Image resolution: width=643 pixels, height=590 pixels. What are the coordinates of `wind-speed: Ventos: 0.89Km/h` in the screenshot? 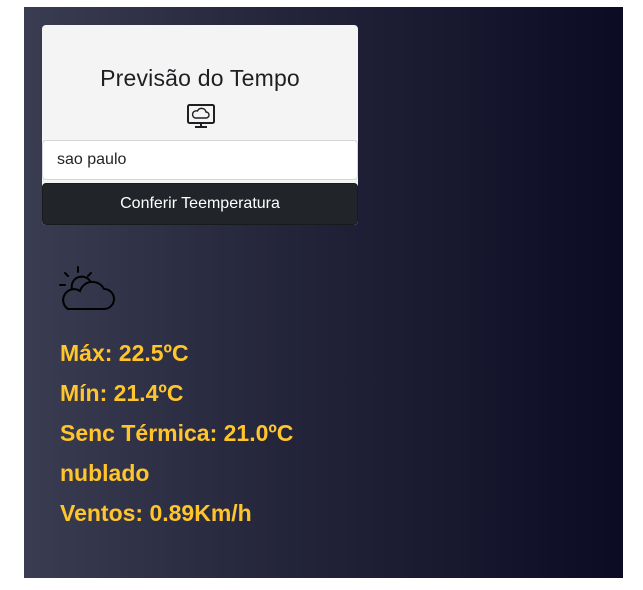 It's located at (156, 513).